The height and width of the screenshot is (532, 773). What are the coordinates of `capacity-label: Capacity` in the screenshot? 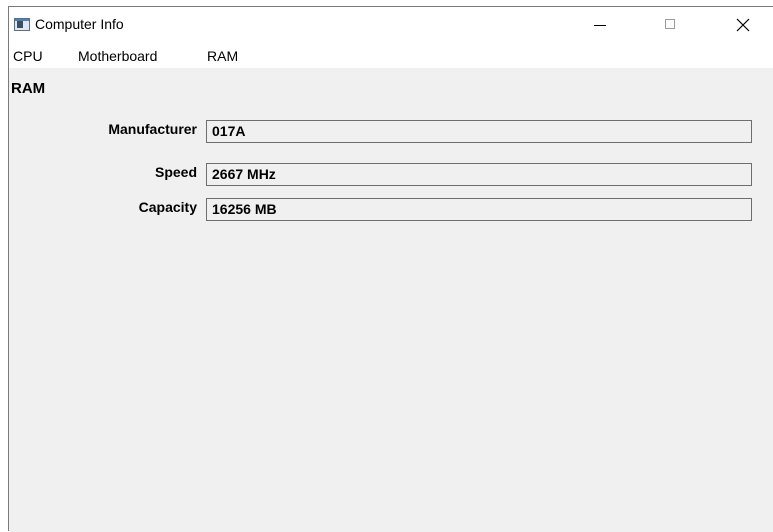 It's located at (167, 207).